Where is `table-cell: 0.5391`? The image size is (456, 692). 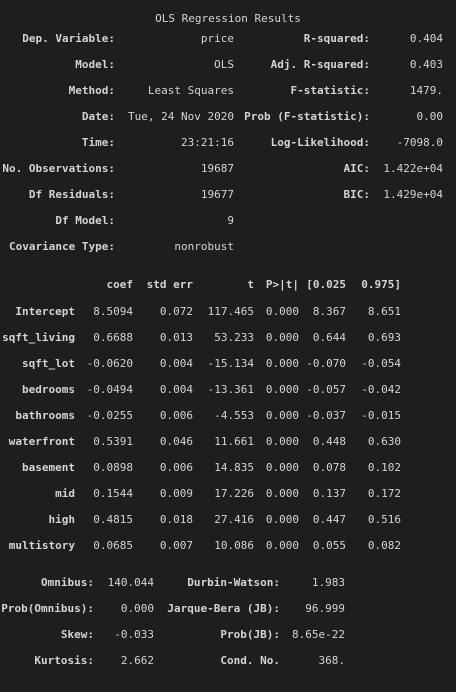 table-cell: 0.5391 is located at coordinates (113, 441).